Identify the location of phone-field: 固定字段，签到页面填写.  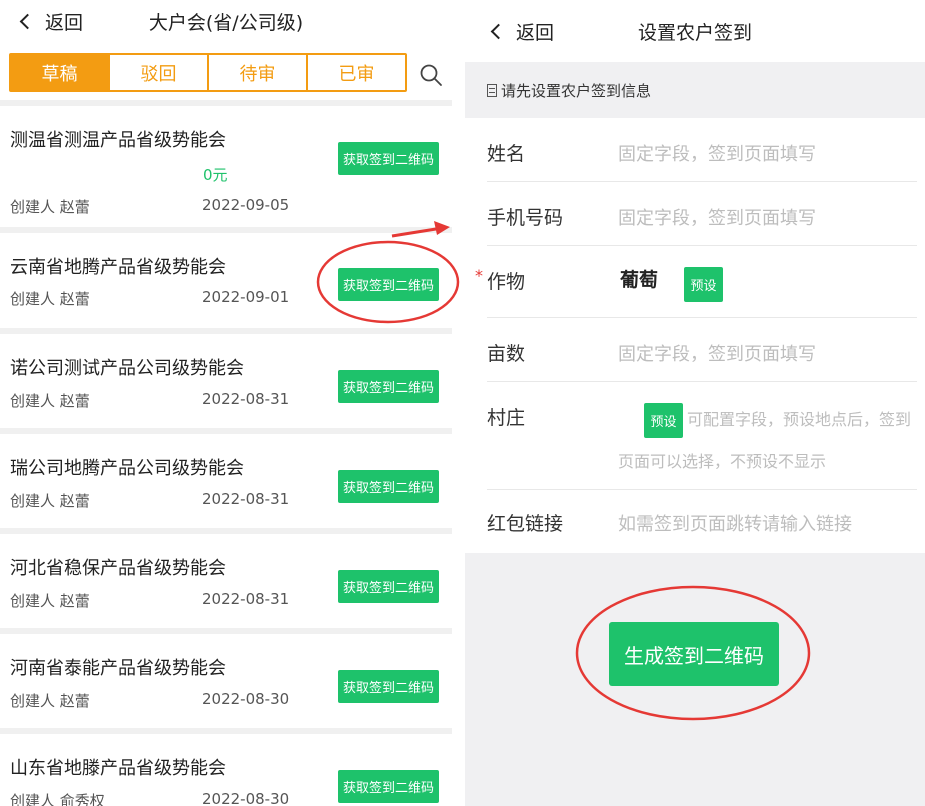
(717, 218).